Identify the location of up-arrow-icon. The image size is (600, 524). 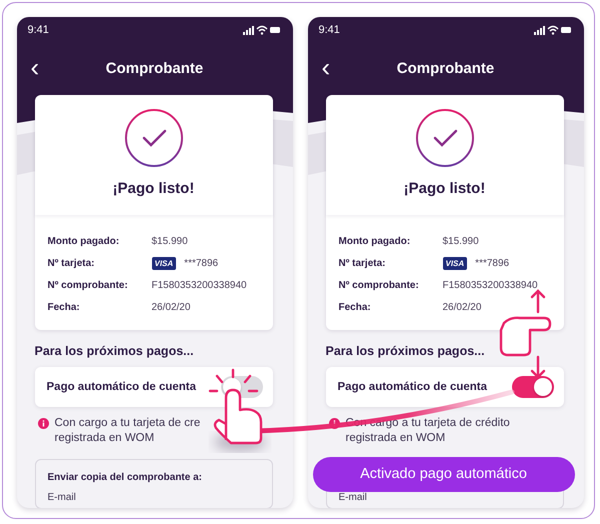
(538, 301).